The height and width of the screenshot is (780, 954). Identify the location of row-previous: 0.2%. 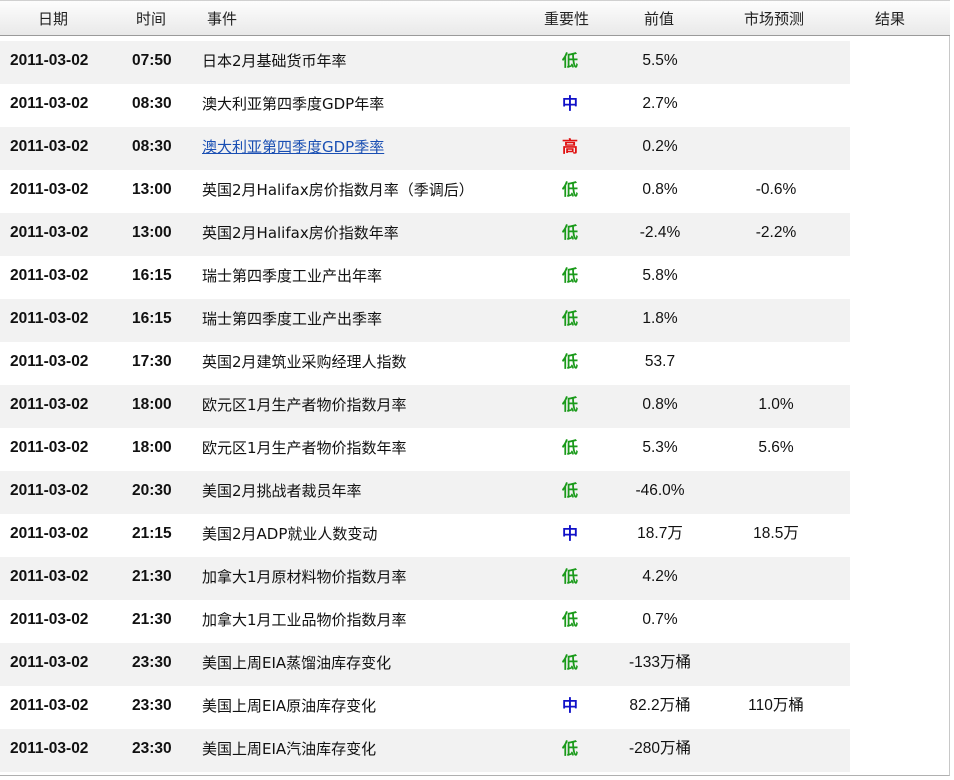
(660, 146).